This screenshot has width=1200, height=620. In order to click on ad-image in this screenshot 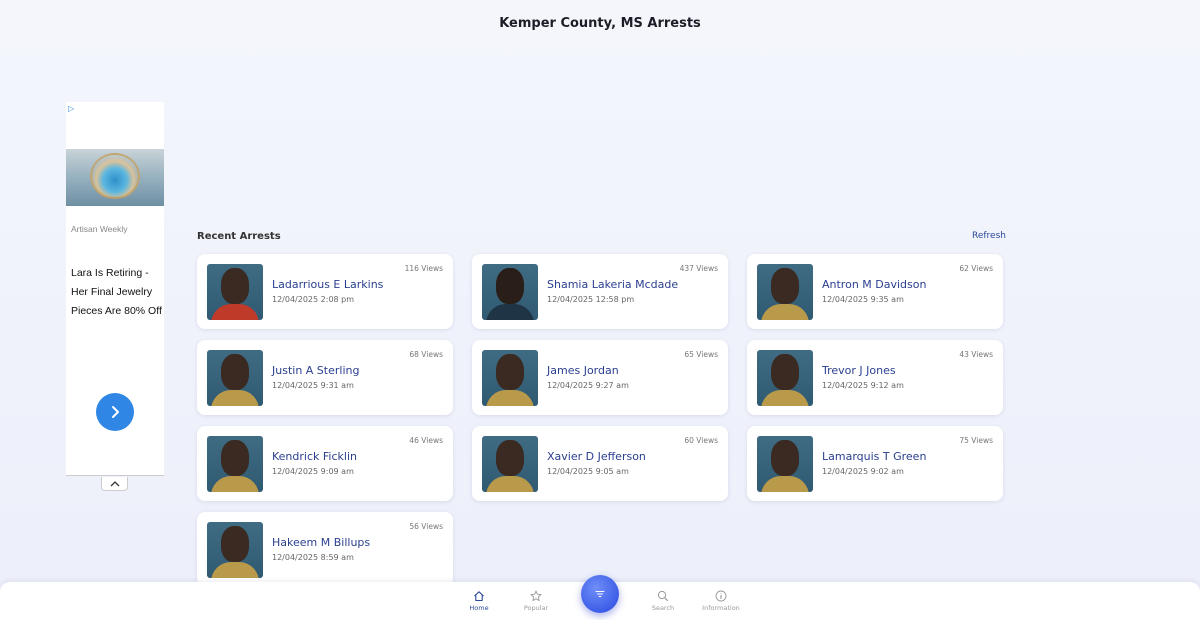, I will do `click(115, 177)`.